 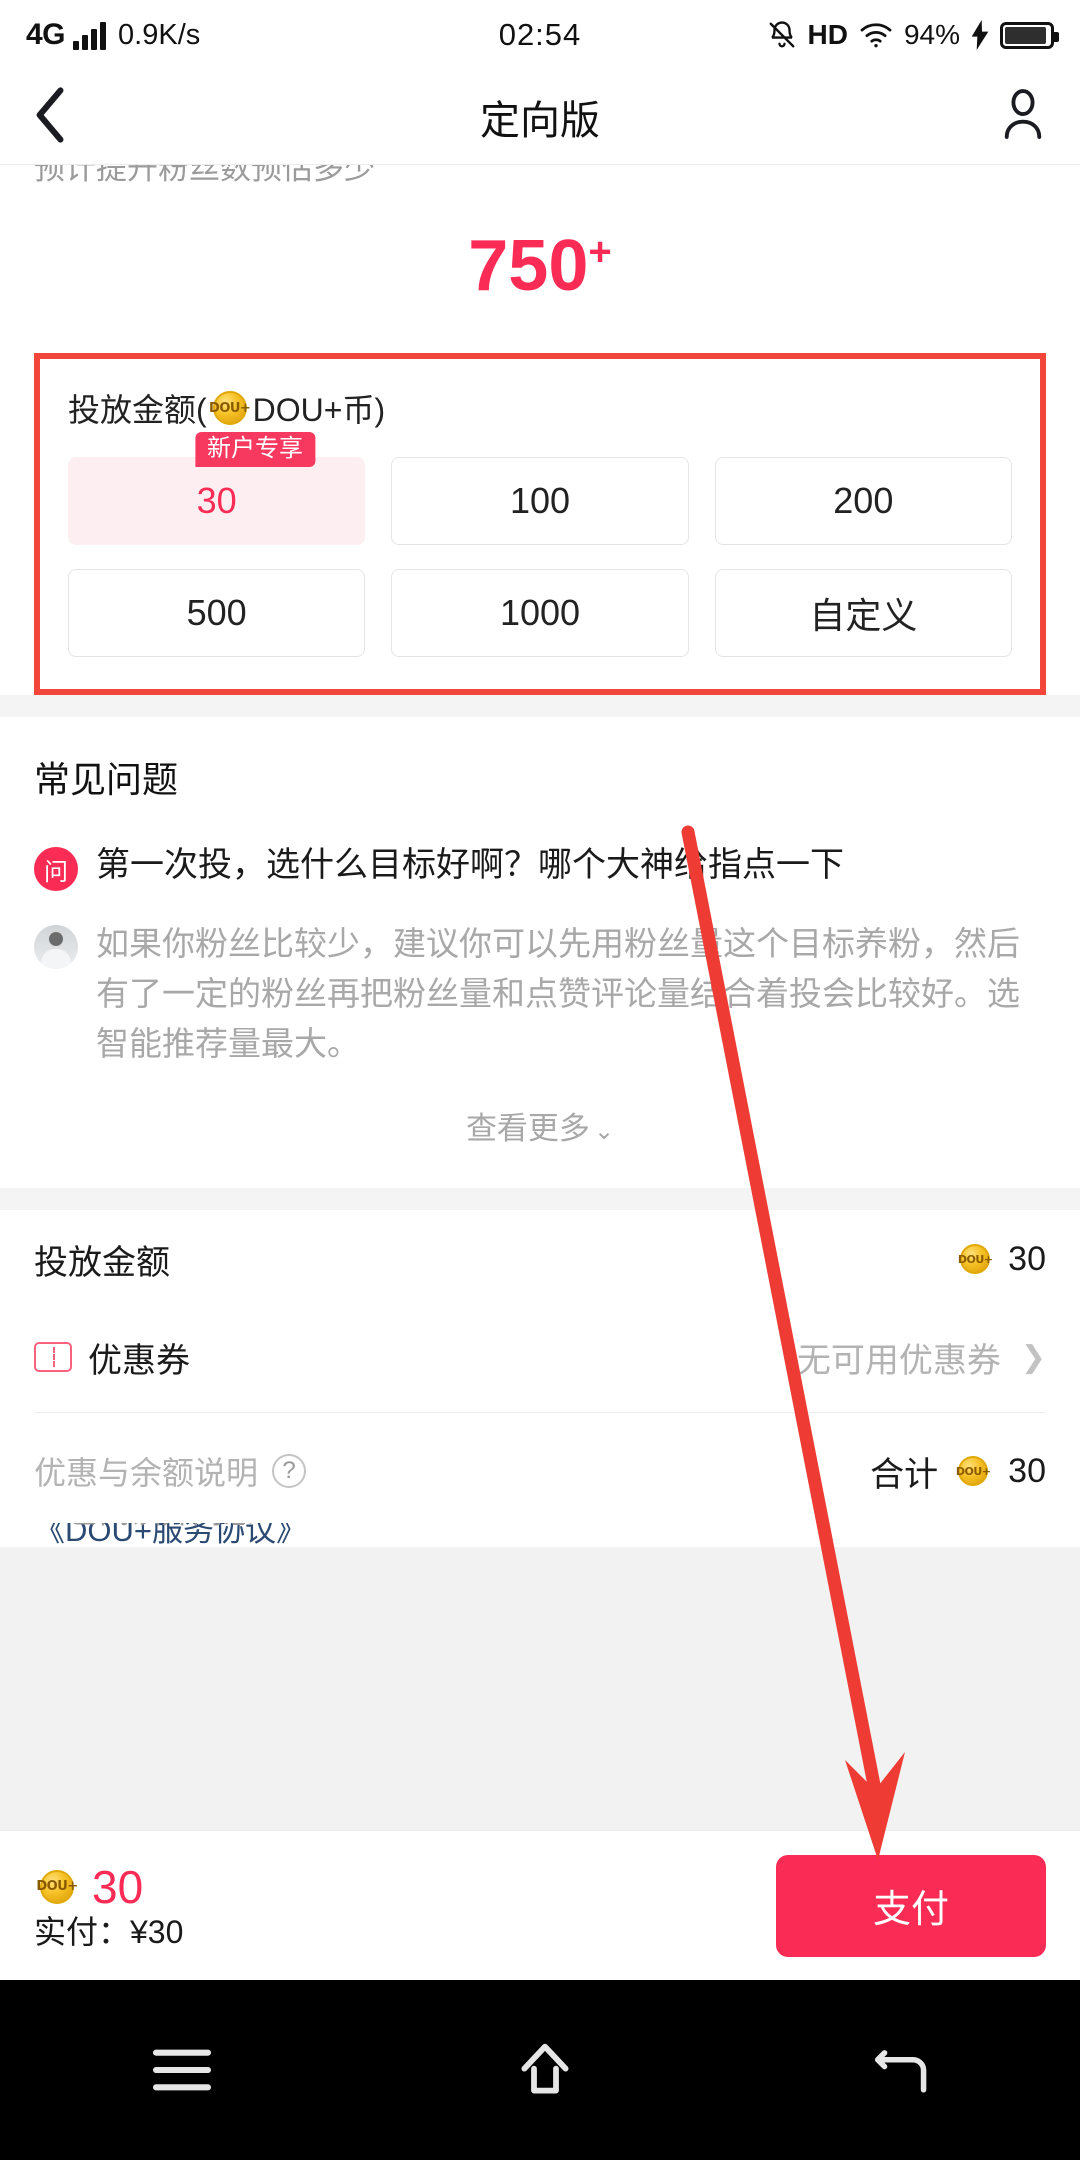 I want to click on total-value: 30, so click(x=1027, y=1470).